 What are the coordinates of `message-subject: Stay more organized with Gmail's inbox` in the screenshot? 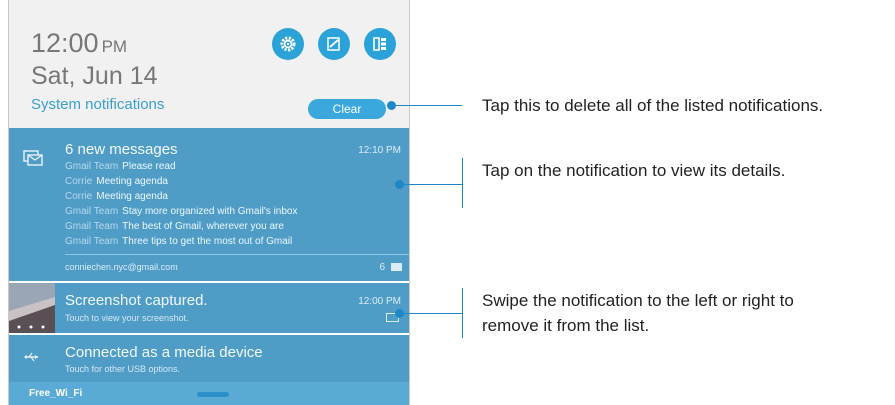 It's located at (210, 211).